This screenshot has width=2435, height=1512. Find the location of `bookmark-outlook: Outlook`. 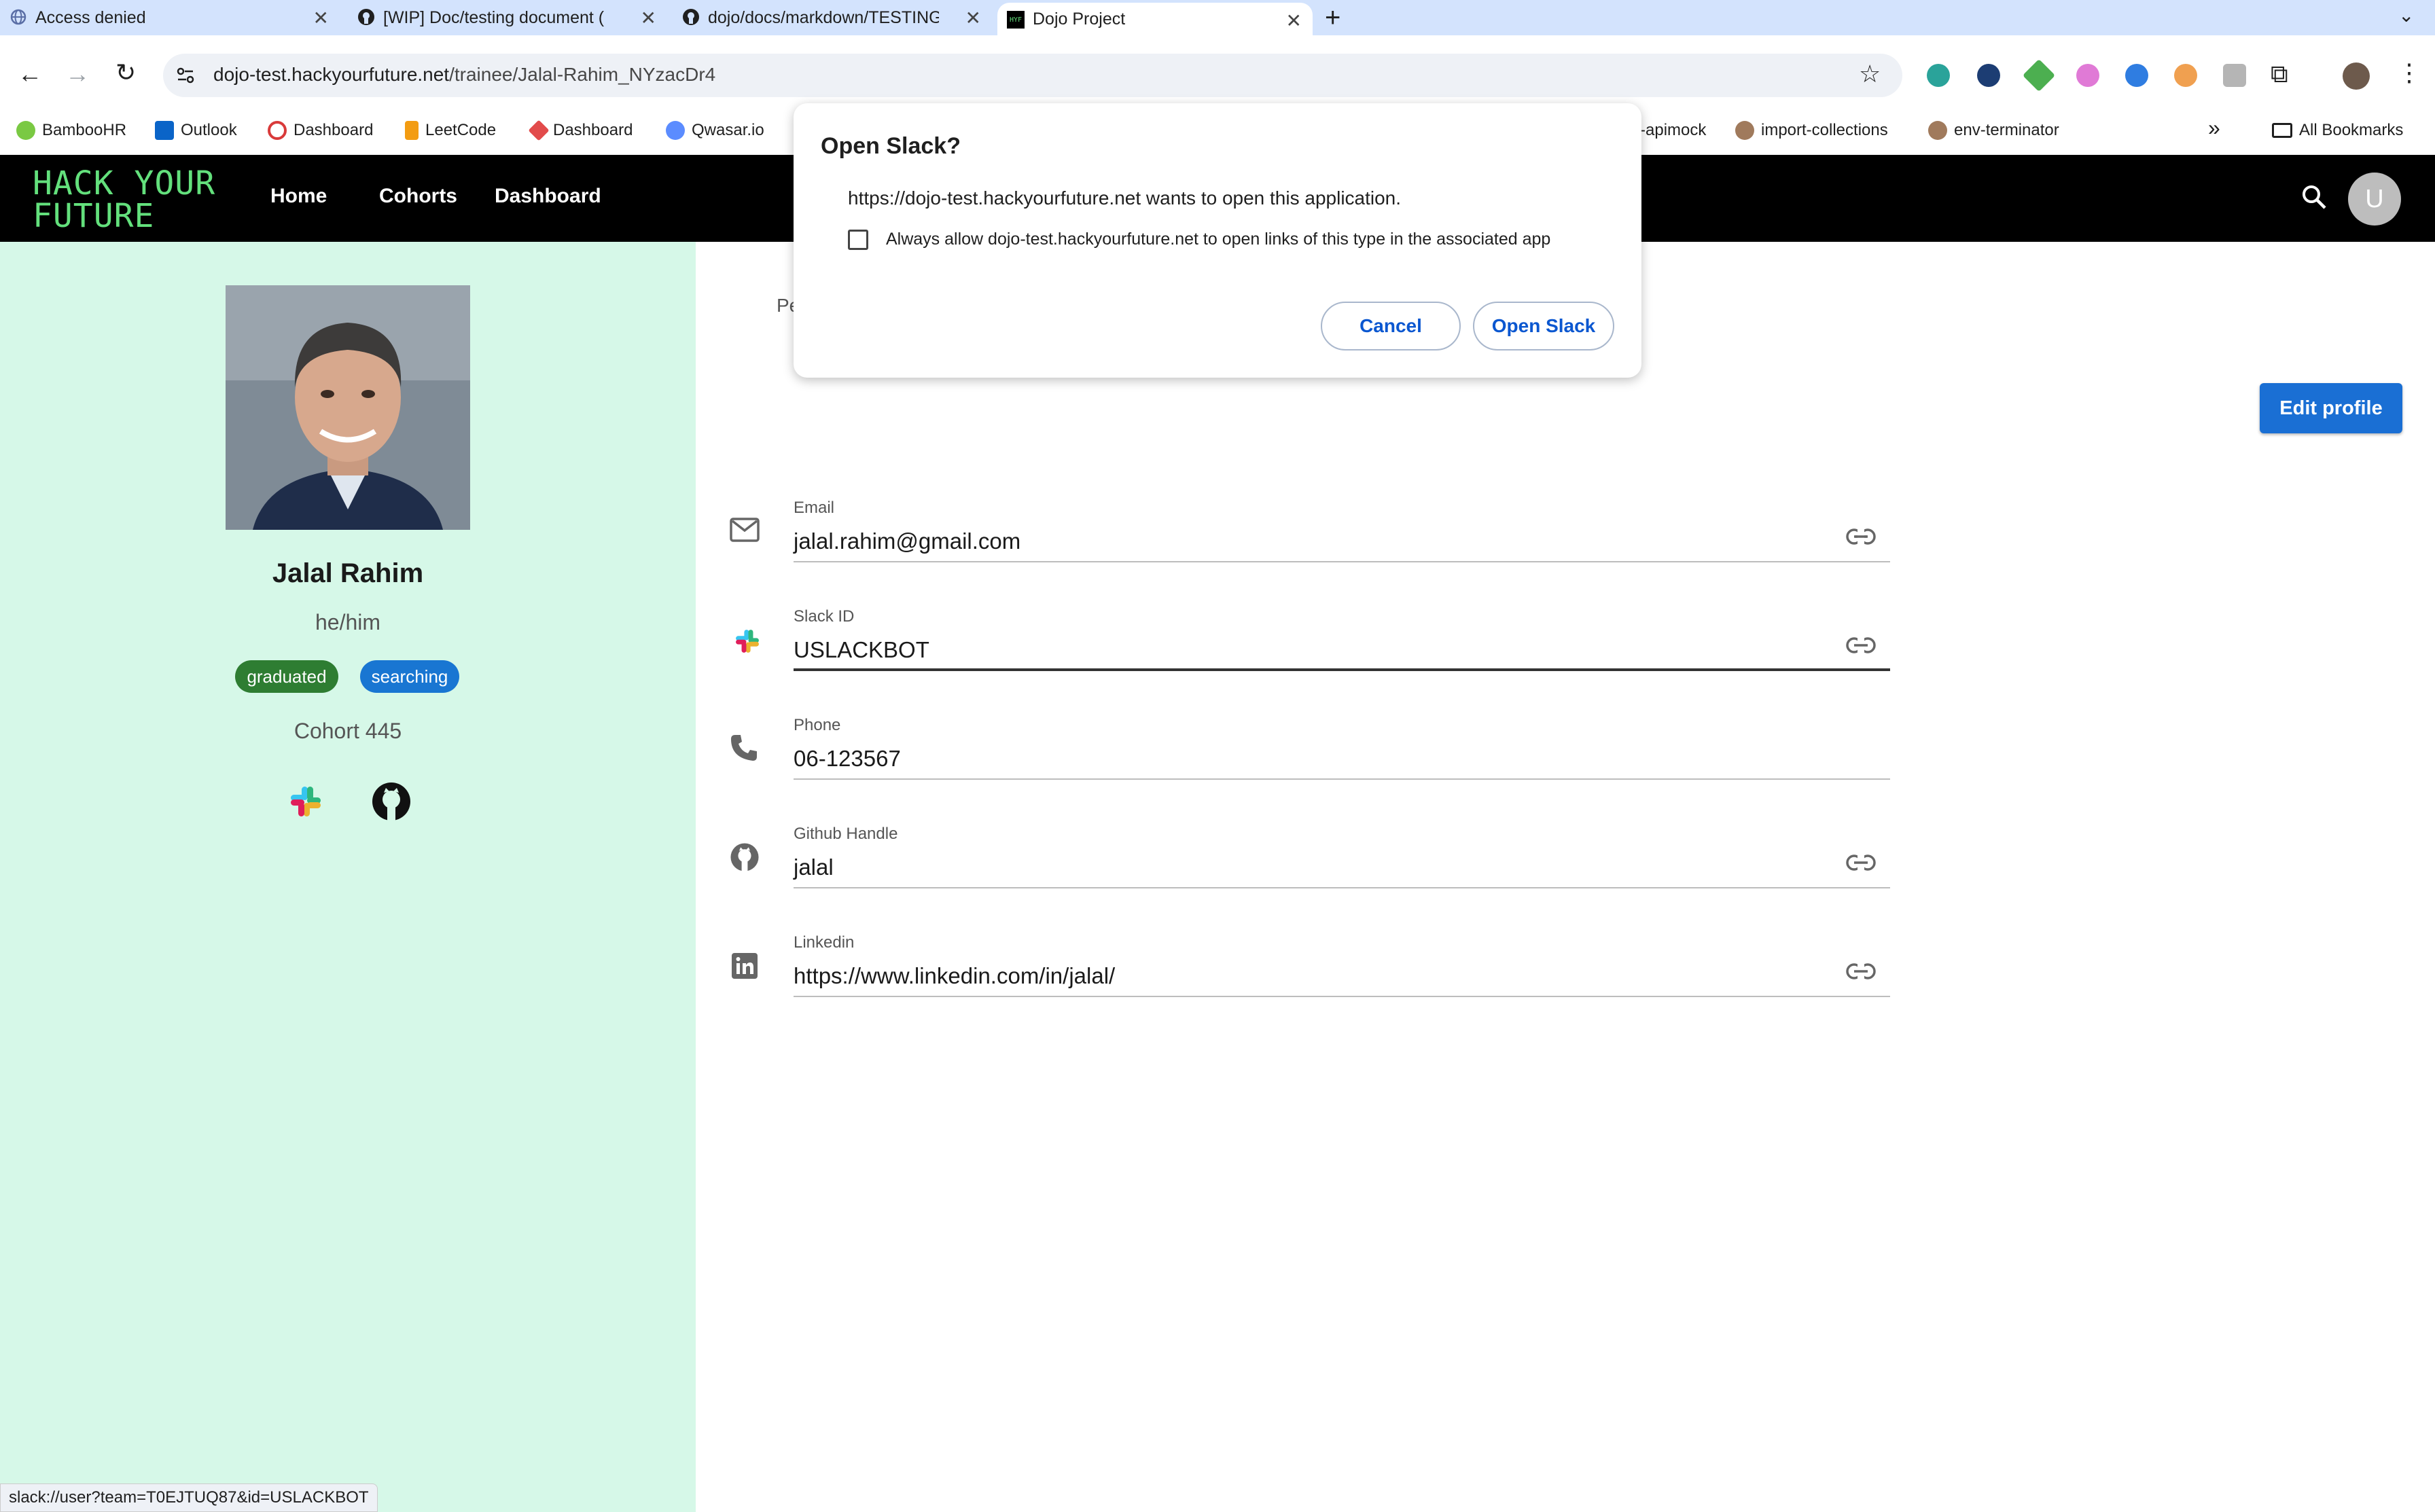

bookmark-outlook: Outlook is located at coordinates (196, 130).